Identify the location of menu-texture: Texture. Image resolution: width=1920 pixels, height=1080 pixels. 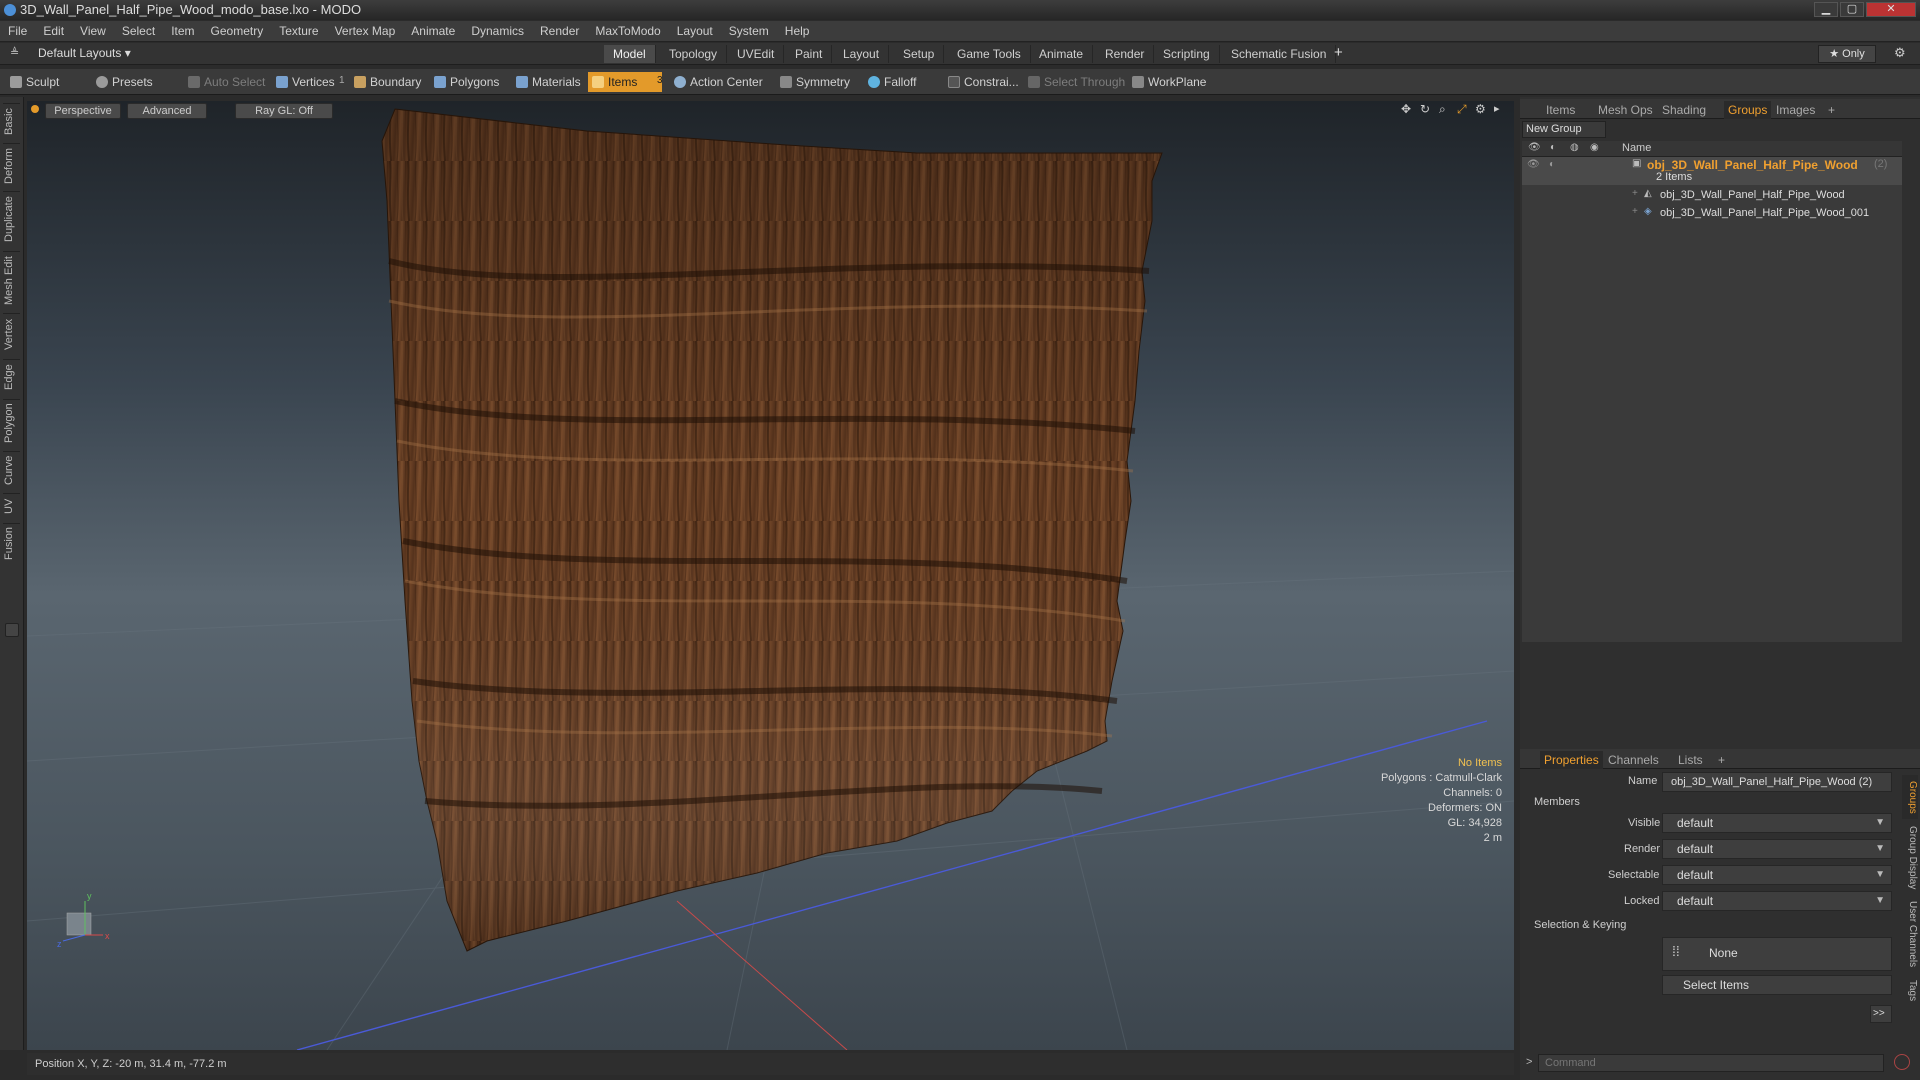
(298, 31).